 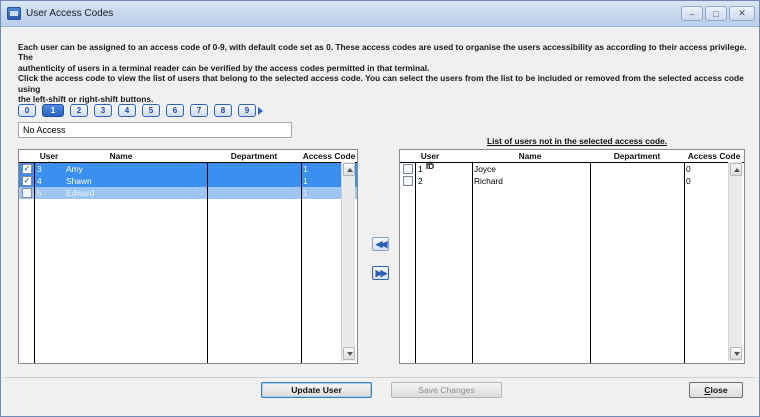 I want to click on table-row: 1 Joyce 0, so click(x=572, y=169).